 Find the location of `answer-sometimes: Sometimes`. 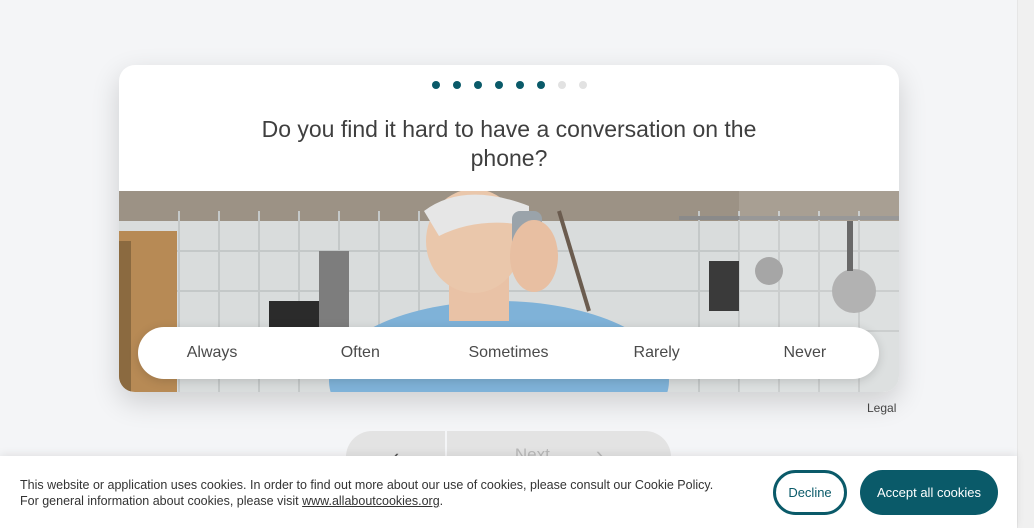

answer-sometimes: Sometimes is located at coordinates (508, 353).